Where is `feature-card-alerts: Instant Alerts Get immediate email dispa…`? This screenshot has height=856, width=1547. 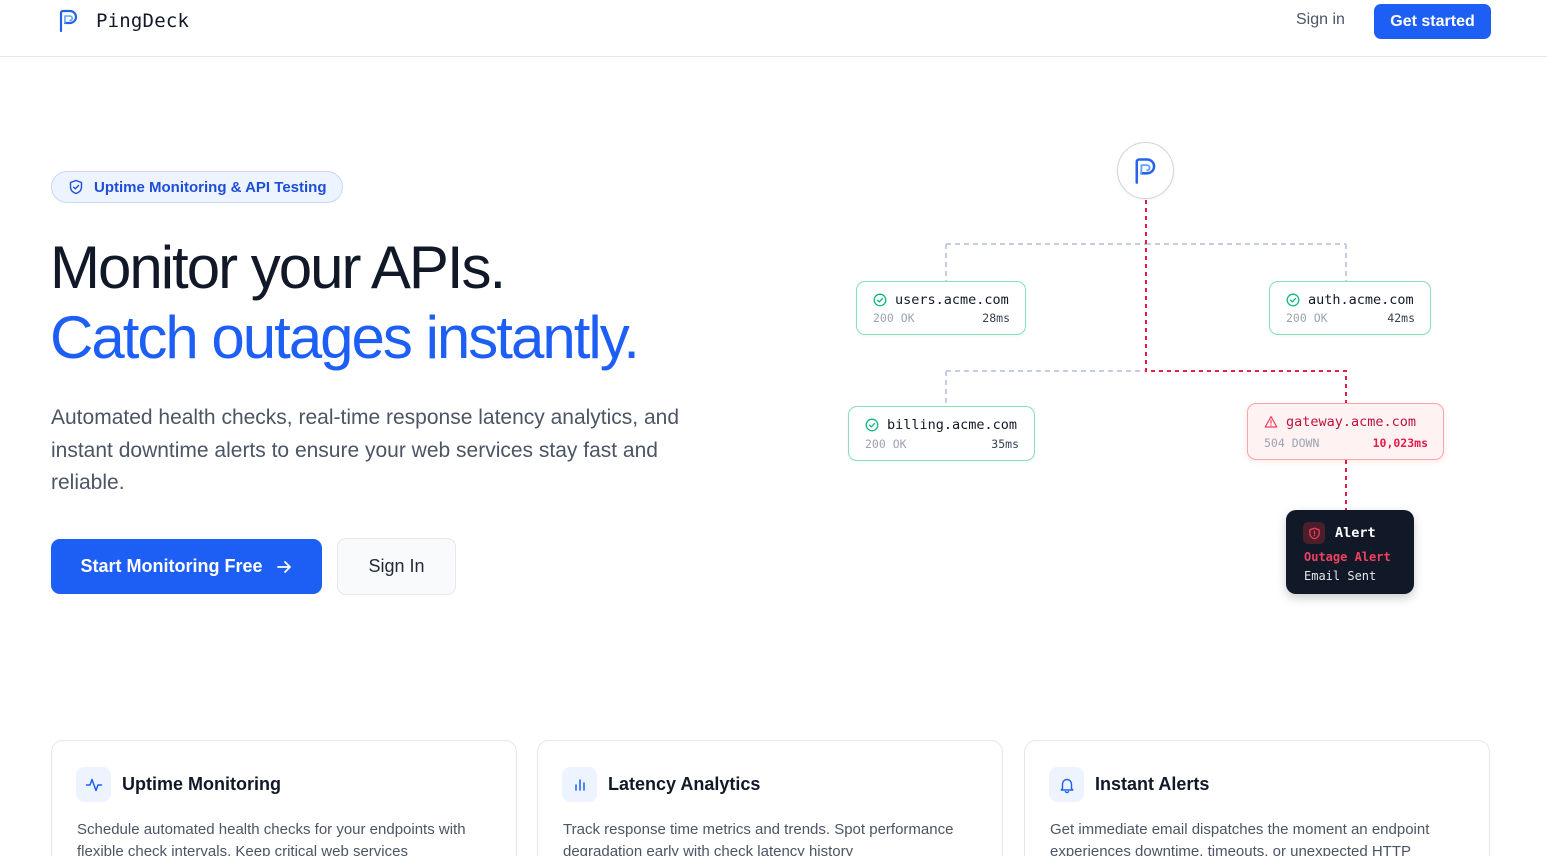
feature-card-alerts: Instant Alerts Get immediate email dispa… is located at coordinates (1257, 798).